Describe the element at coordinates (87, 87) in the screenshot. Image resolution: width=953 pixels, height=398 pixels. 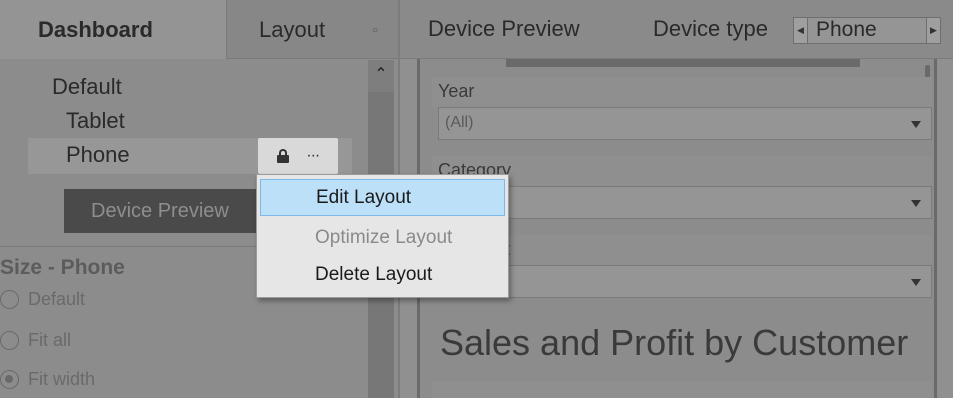
I see `layout-item-default: Default` at that location.